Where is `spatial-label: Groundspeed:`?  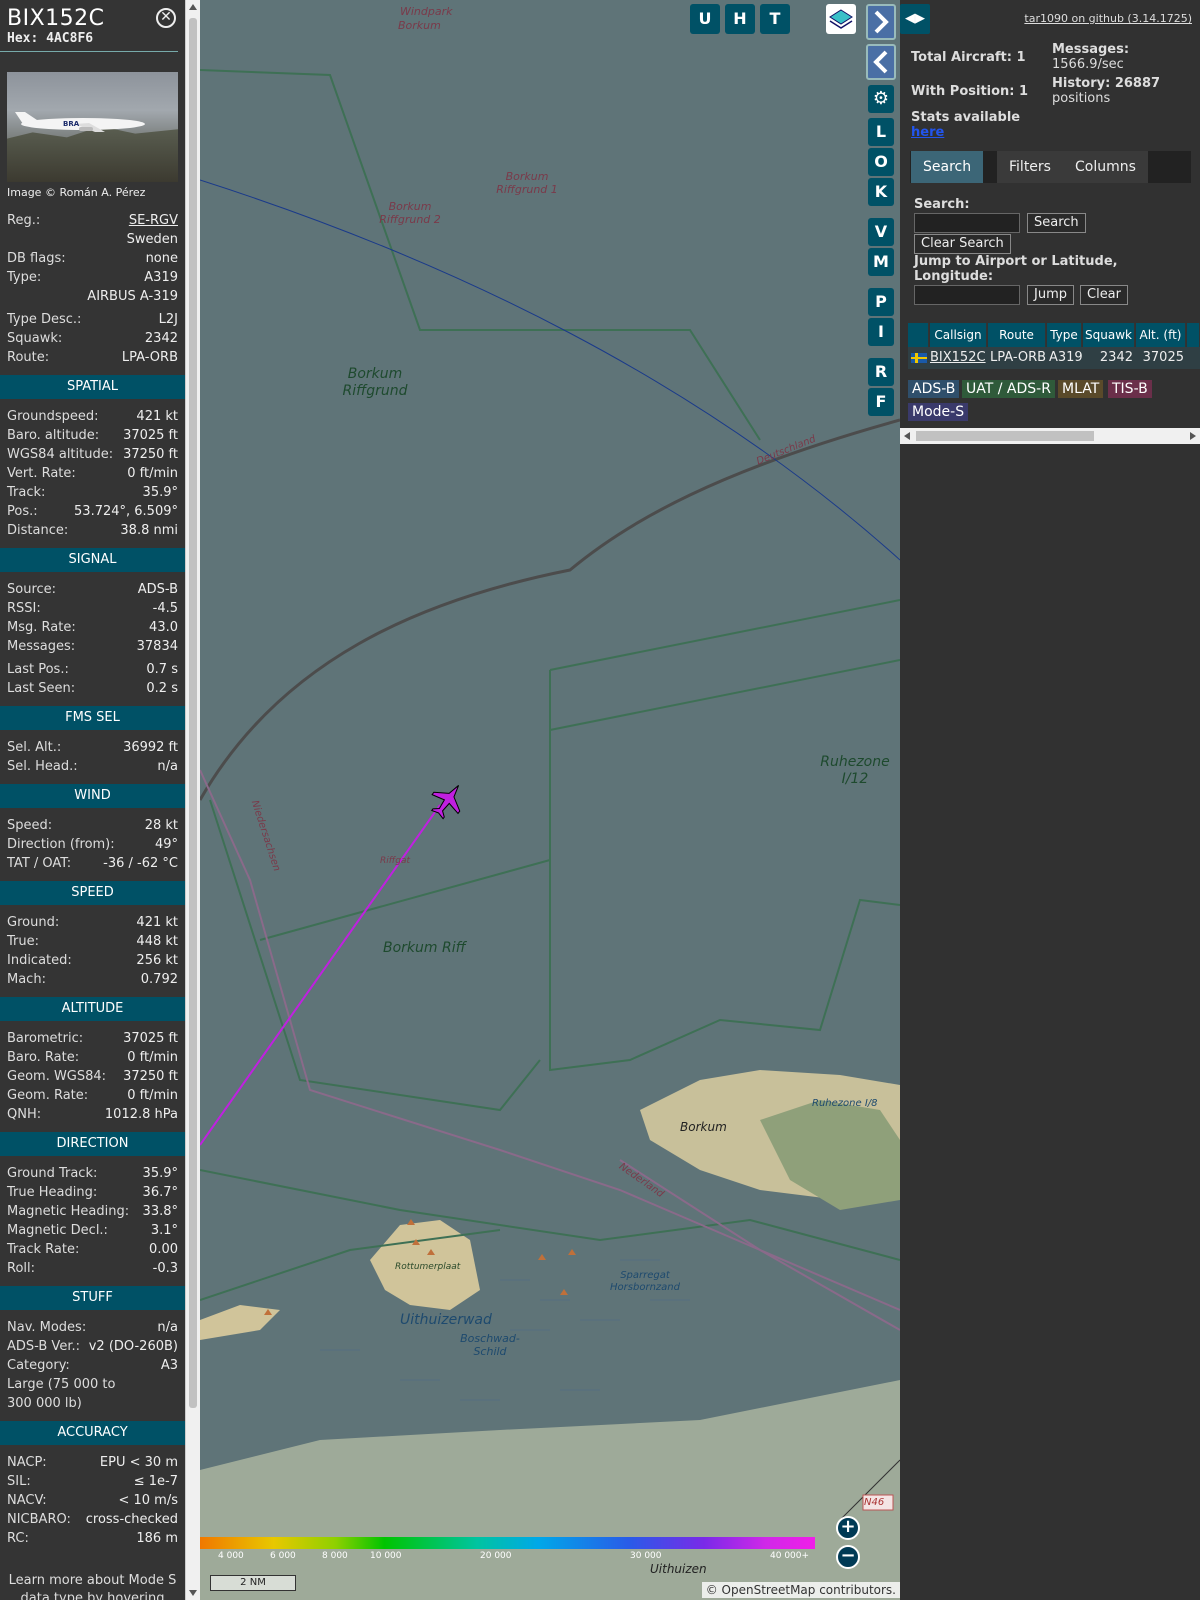 spatial-label: Groundspeed: is located at coordinates (53, 416).